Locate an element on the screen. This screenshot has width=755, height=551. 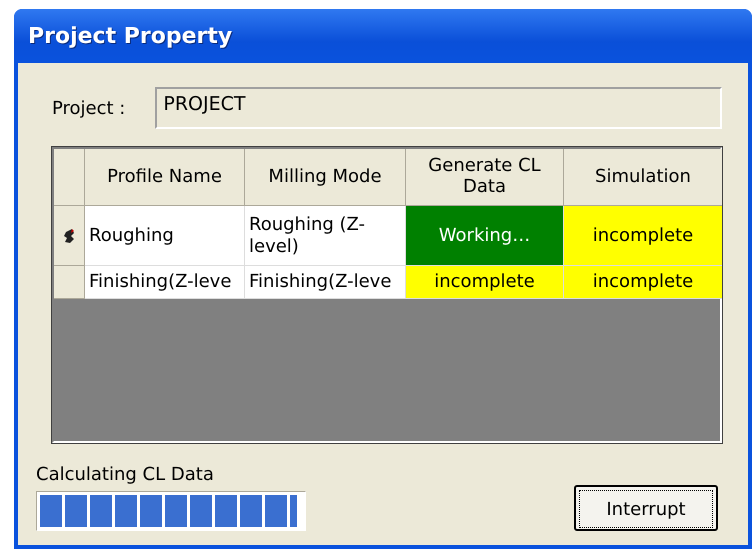
interrupt-button: Interrupt is located at coordinates (646, 508).